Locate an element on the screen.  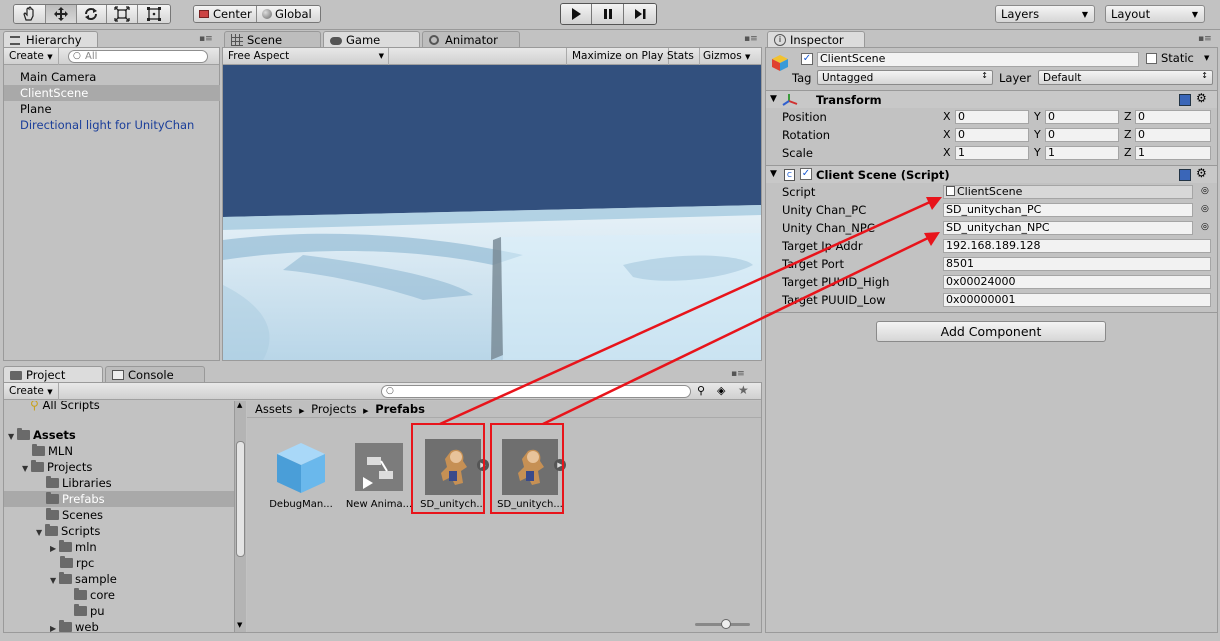
scroll-down-icon: ▼ is located at coordinates (239, 625).